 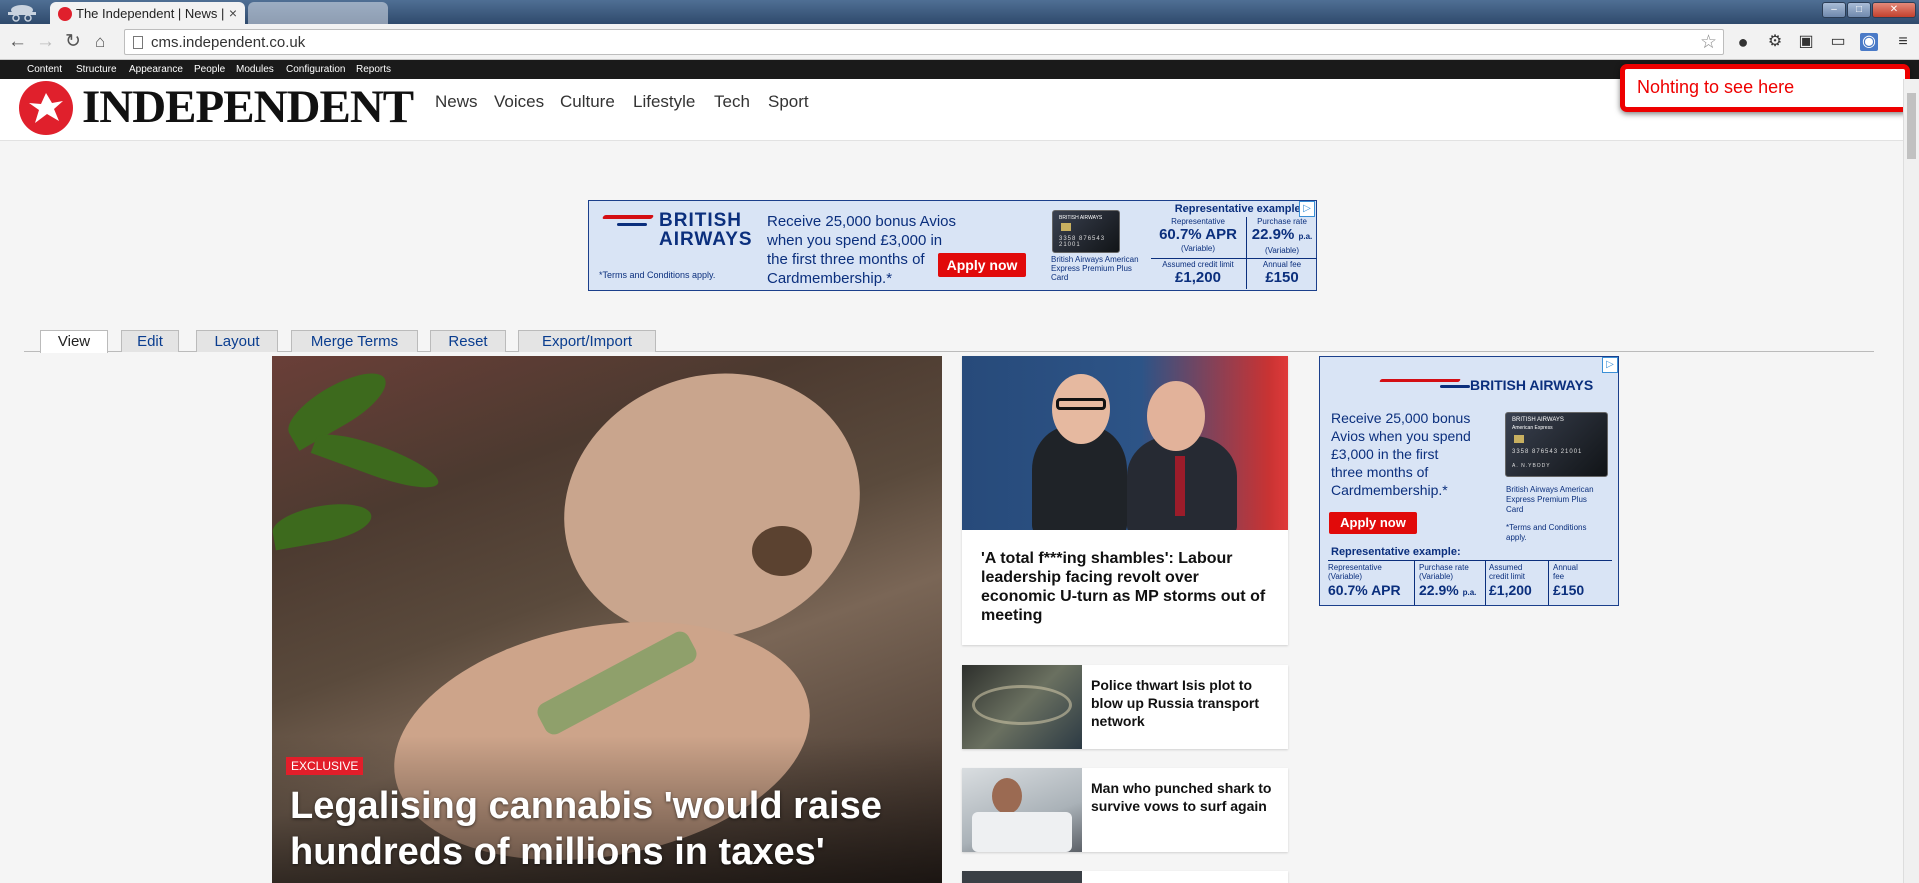 What do you see at coordinates (1282, 273) in the screenshot?
I see `banner-annual-fee: Annual fee £150` at bounding box center [1282, 273].